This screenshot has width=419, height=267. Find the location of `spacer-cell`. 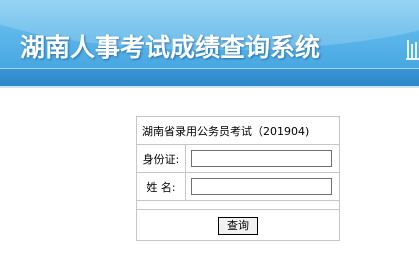

spacer-cell is located at coordinates (238, 205).